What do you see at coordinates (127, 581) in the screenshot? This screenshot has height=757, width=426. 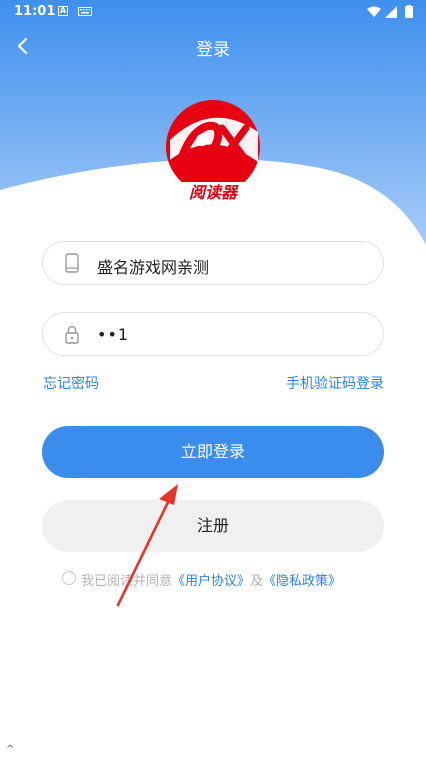 I see `agreement-prefix: 我已阅读并同意` at bounding box center [127, 581].